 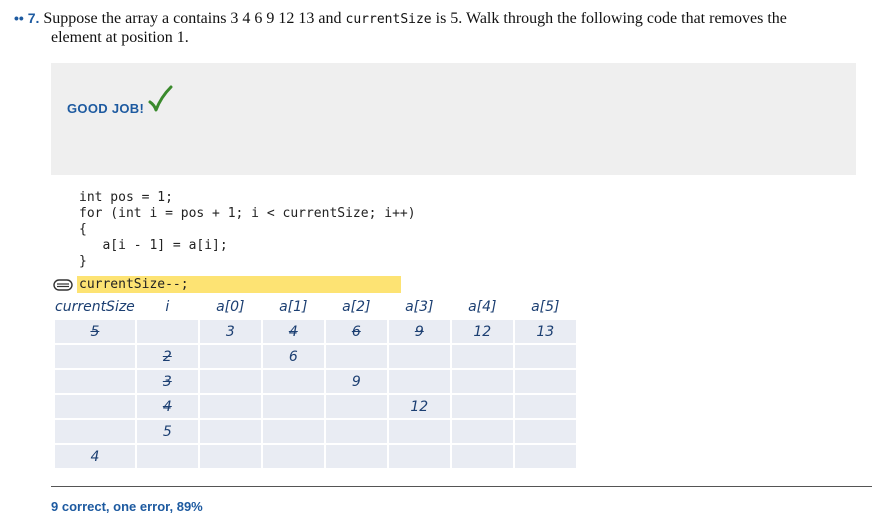 I want to click on highlighted-code-line: currentSize--;, so click(x=134, y=284).